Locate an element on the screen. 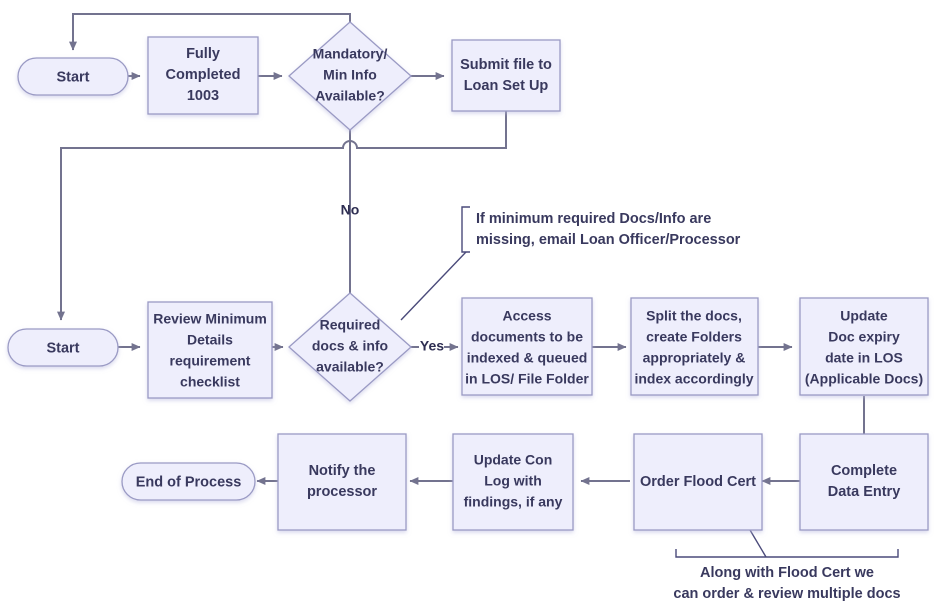 The width and height of the screenshot is (936, 609). fully-completed-1003-line-3: 1003 is located at coordinates (203, 96).